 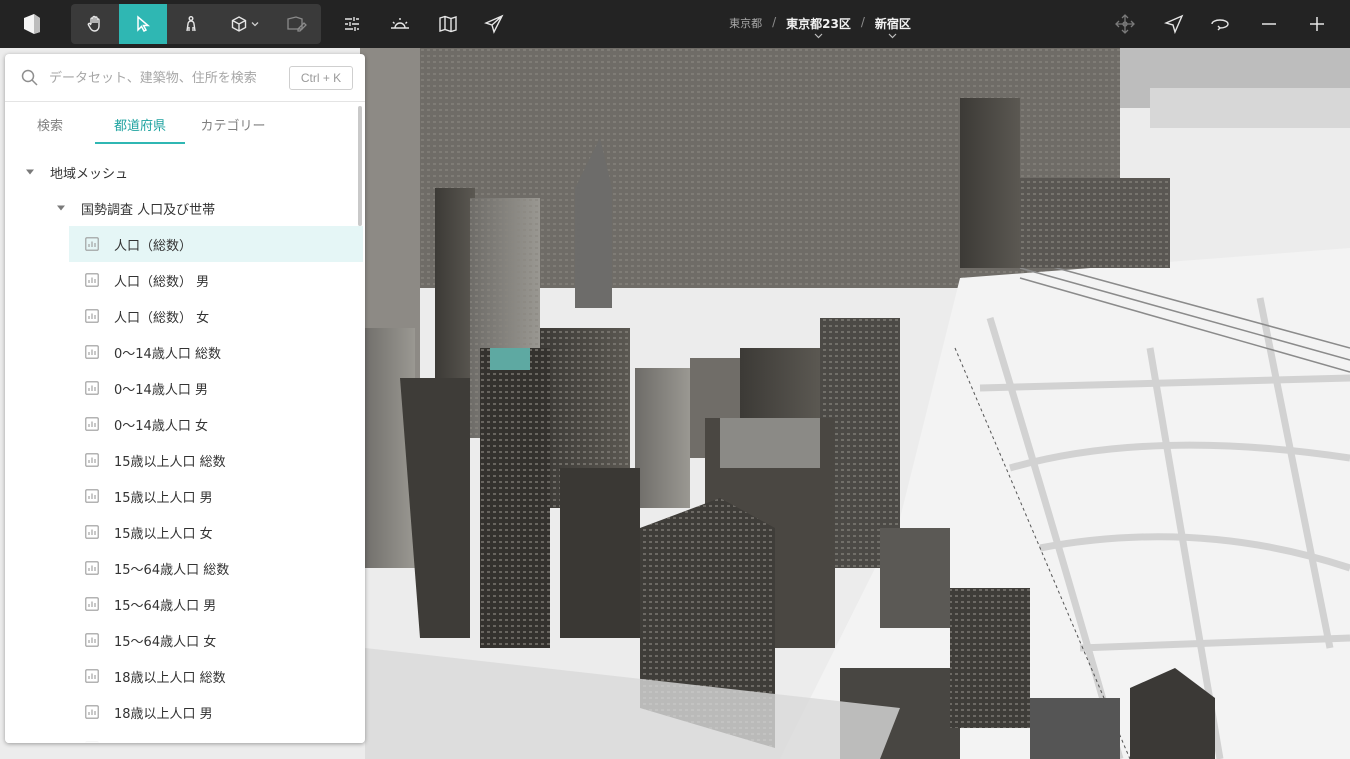 What do you see at coordinates (148, 210) in the screenshot?
I see `tree-node-label: 国勢調査 人口及び世帯` at bounding box center [148, 210].